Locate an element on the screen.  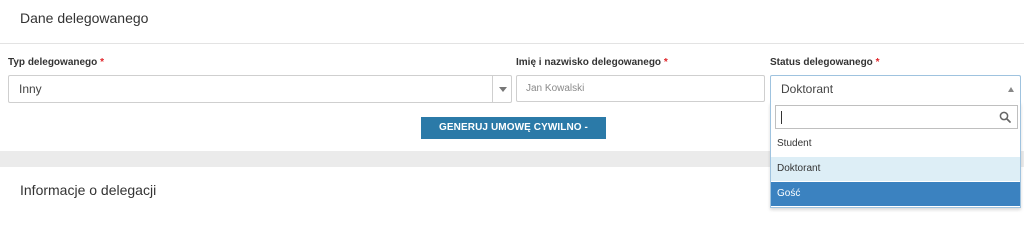
imie-nazwisko-field-wrapper is located at coordinates (640, 88).